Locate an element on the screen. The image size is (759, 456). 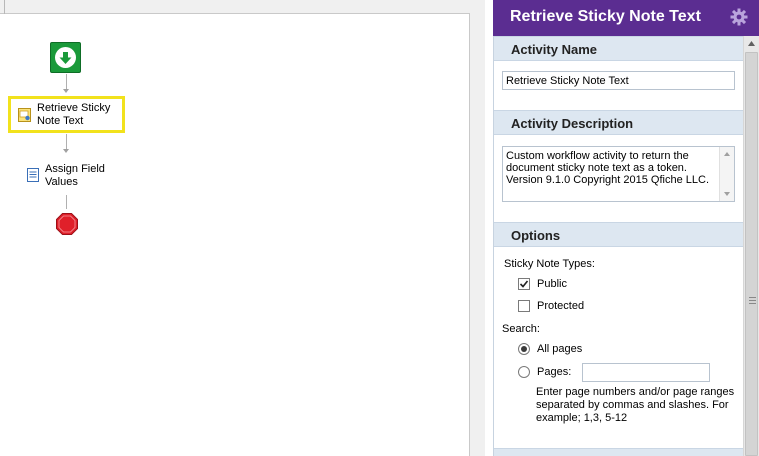
start-node is located at coordinates (65, 57).